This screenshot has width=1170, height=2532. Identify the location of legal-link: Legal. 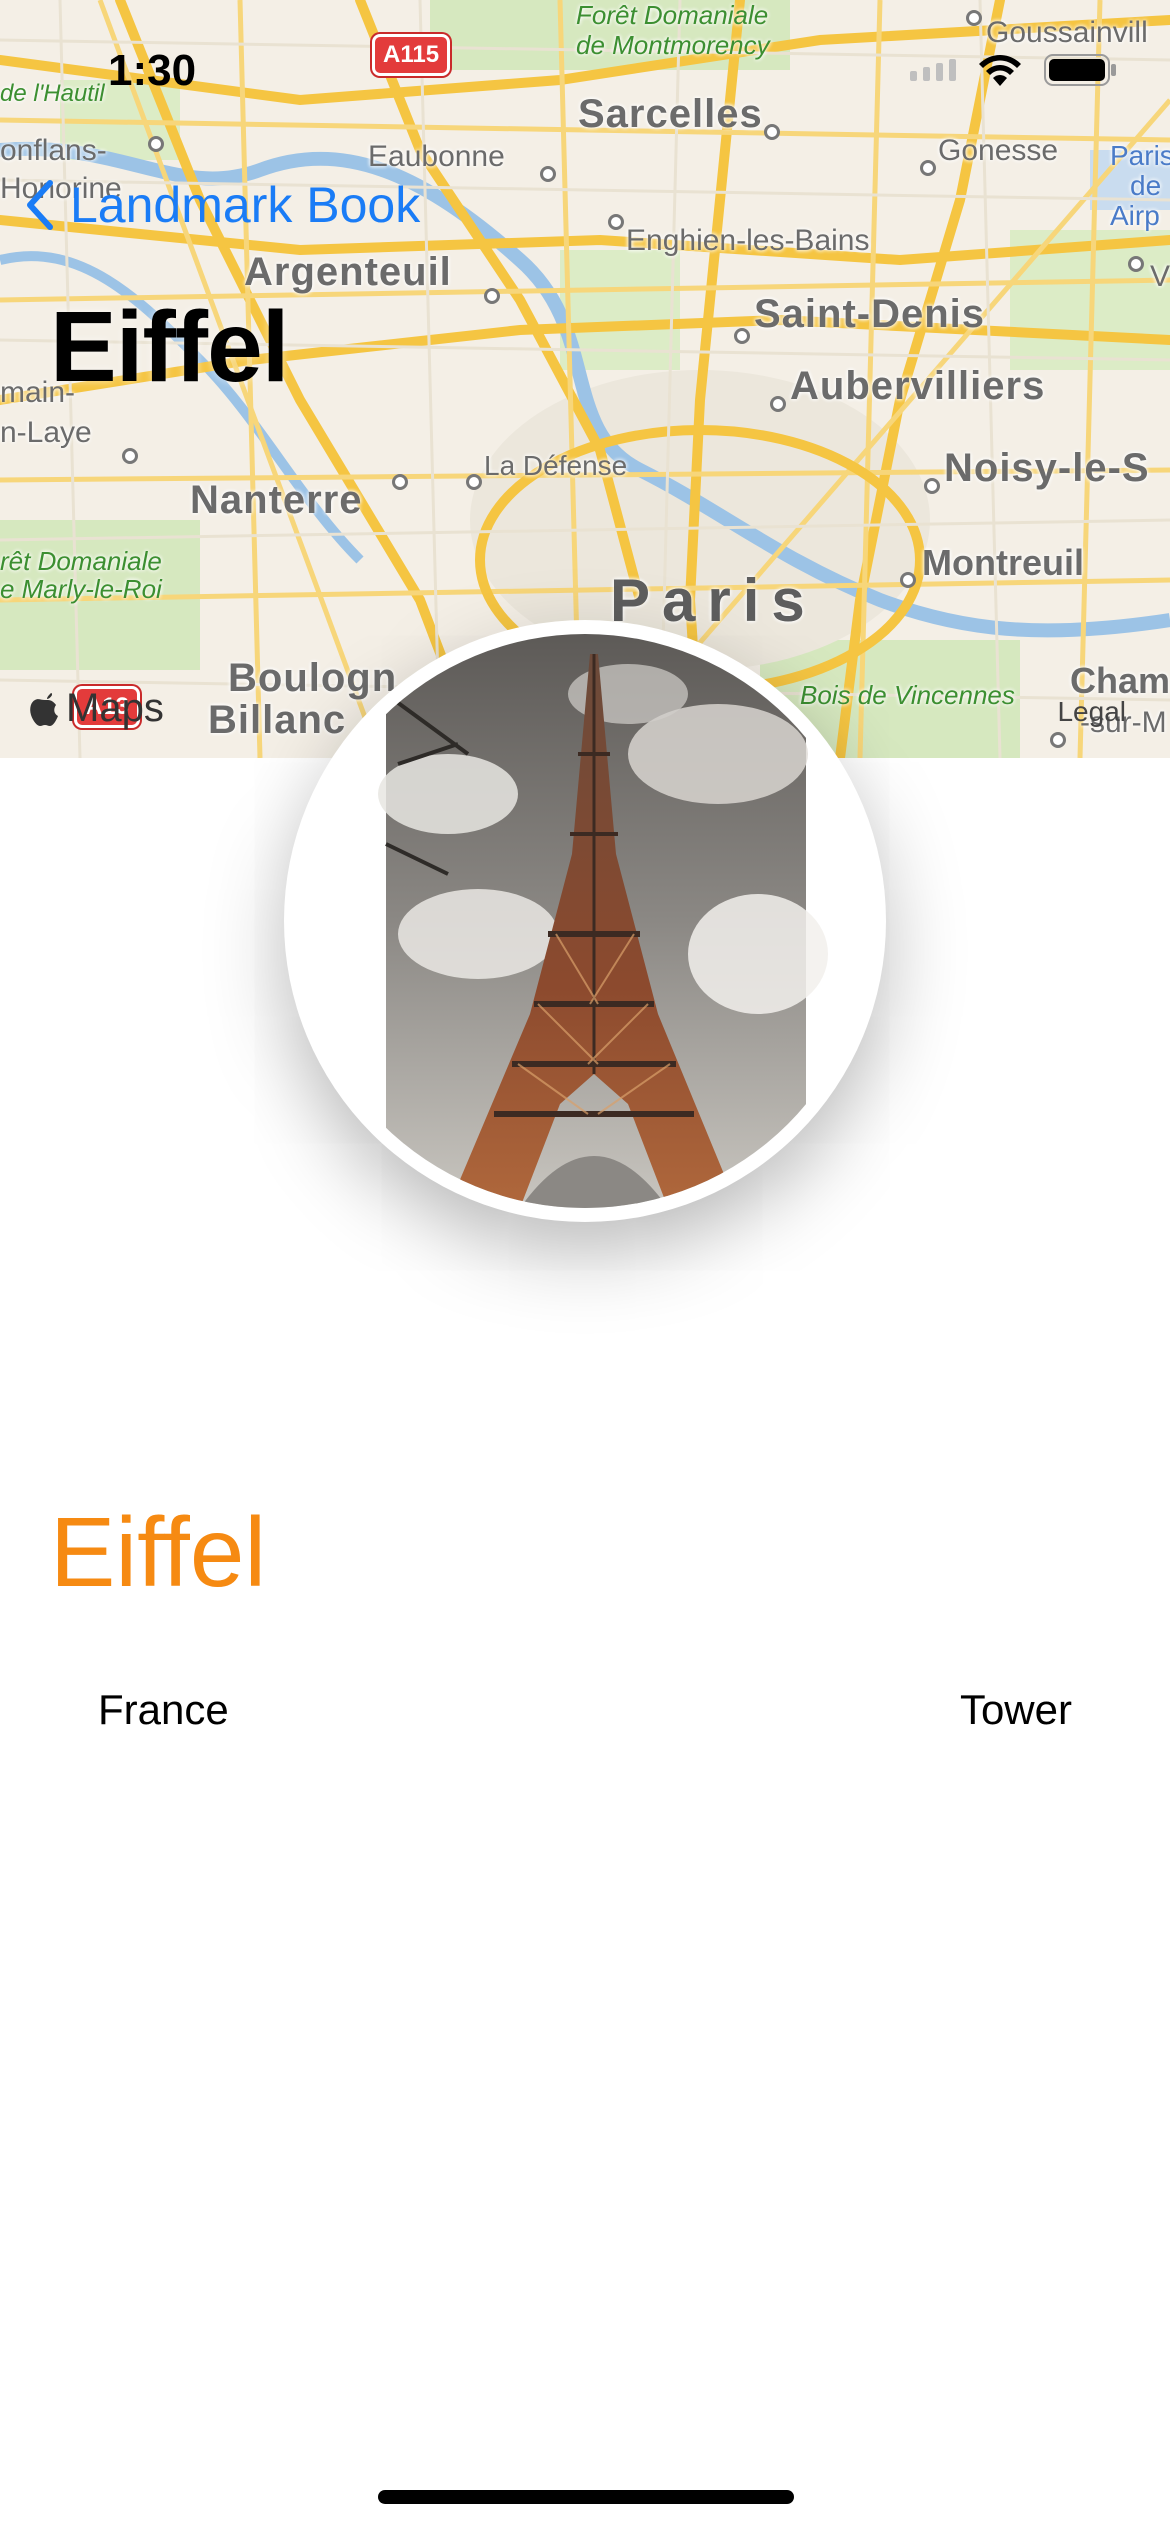
(1091, 712).